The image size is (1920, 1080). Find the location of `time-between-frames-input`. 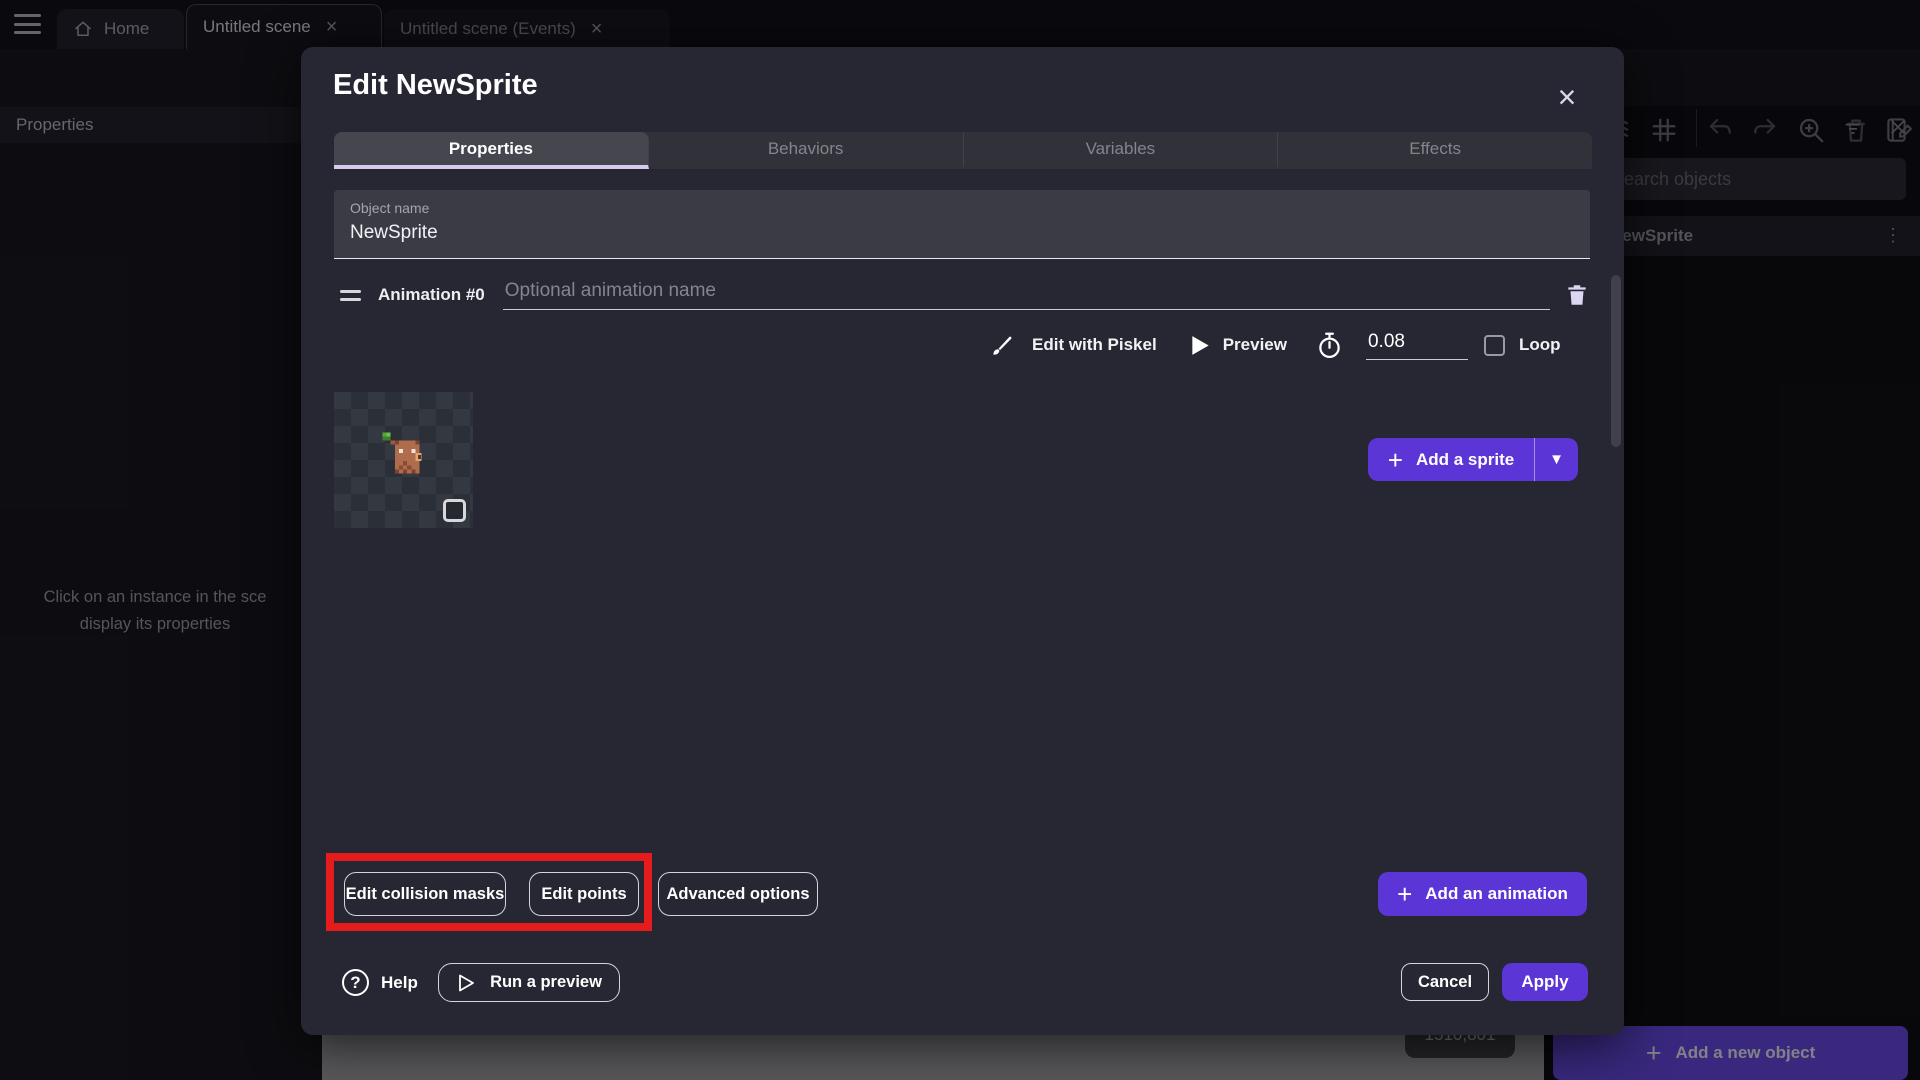

time-between-frames-input is located at coordinates (1416, 345).